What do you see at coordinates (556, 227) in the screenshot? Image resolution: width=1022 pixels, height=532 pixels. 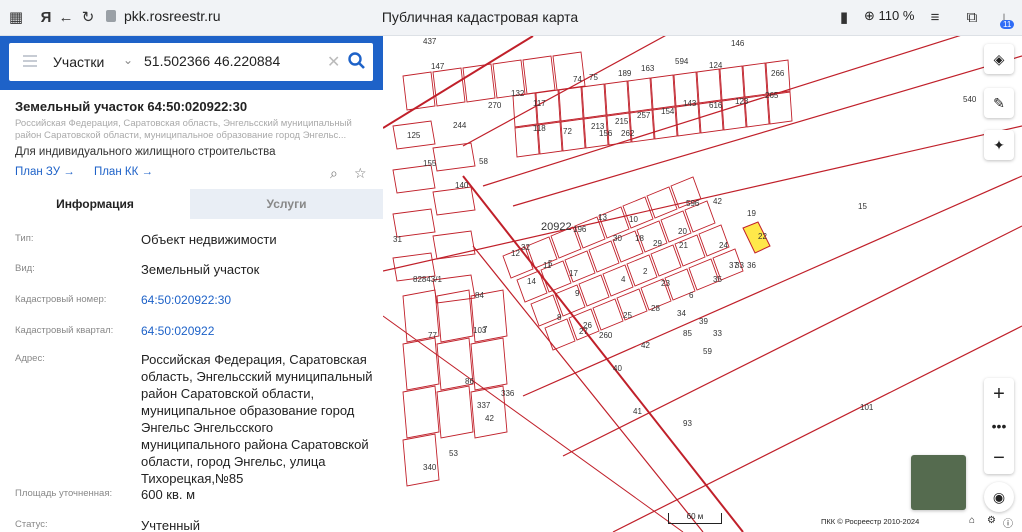 I see `parcel-number-label: 20922` at bounding box center [556, 227].